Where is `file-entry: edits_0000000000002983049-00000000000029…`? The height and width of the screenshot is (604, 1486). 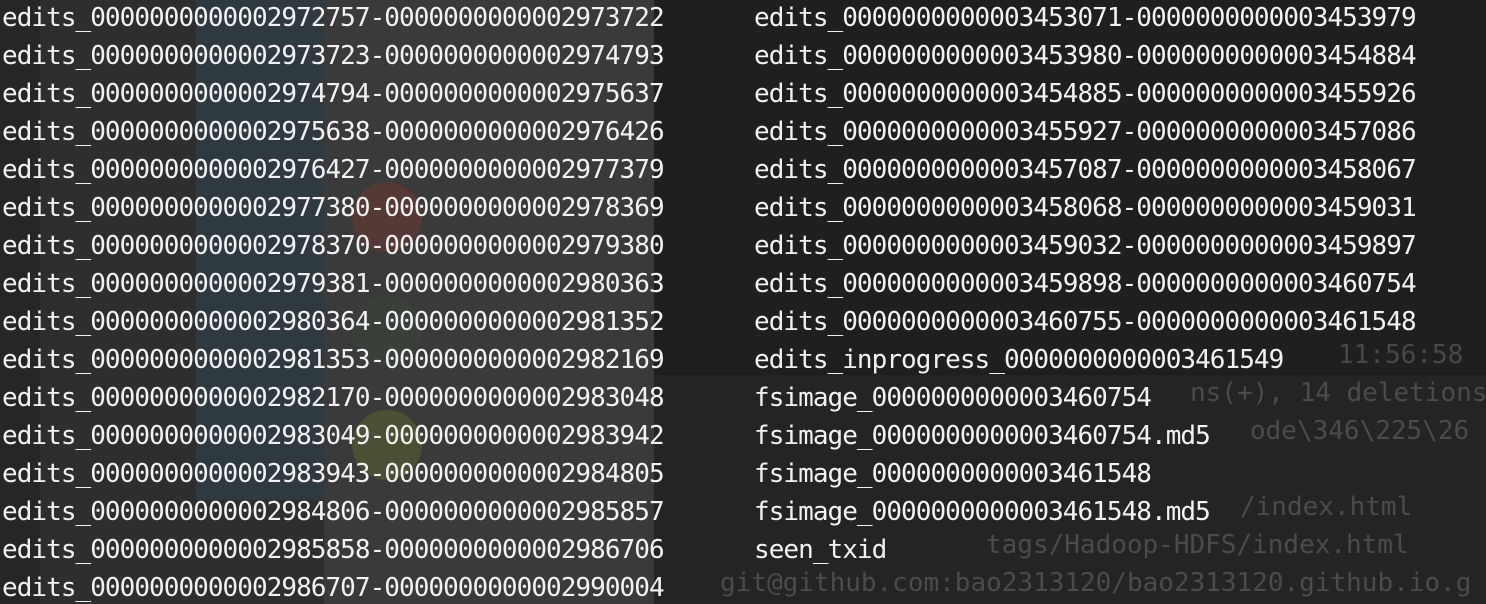
file-entry: edits_0000000000002983049-00000000000029… is located at coordinates (333, 436).